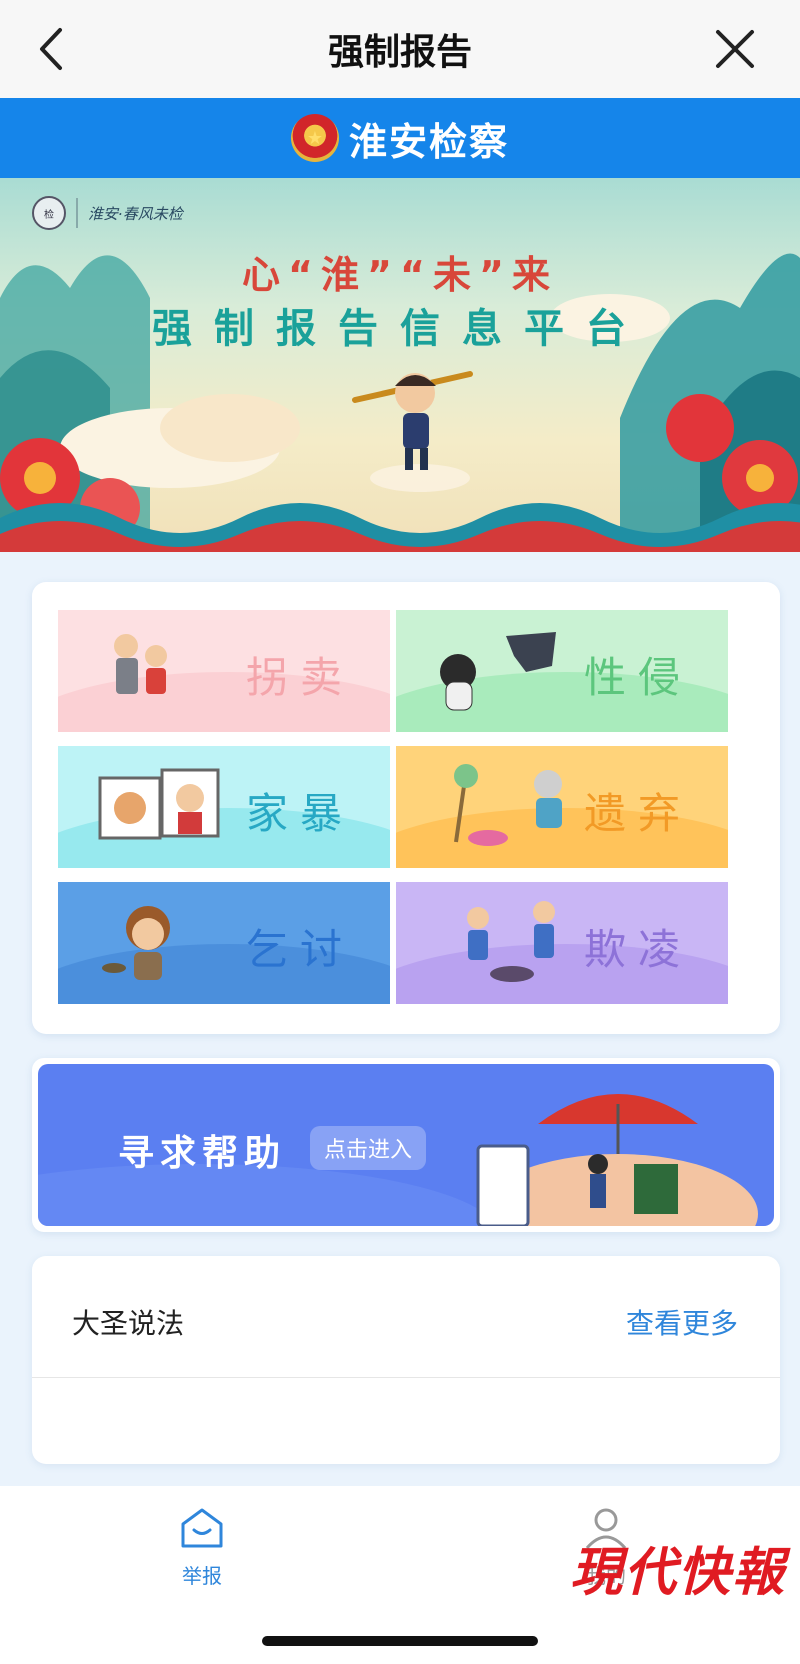 The height and width of the screenshot is (1664, 800). I want to click on abandonment-illustration-icon, so click(508, 805).